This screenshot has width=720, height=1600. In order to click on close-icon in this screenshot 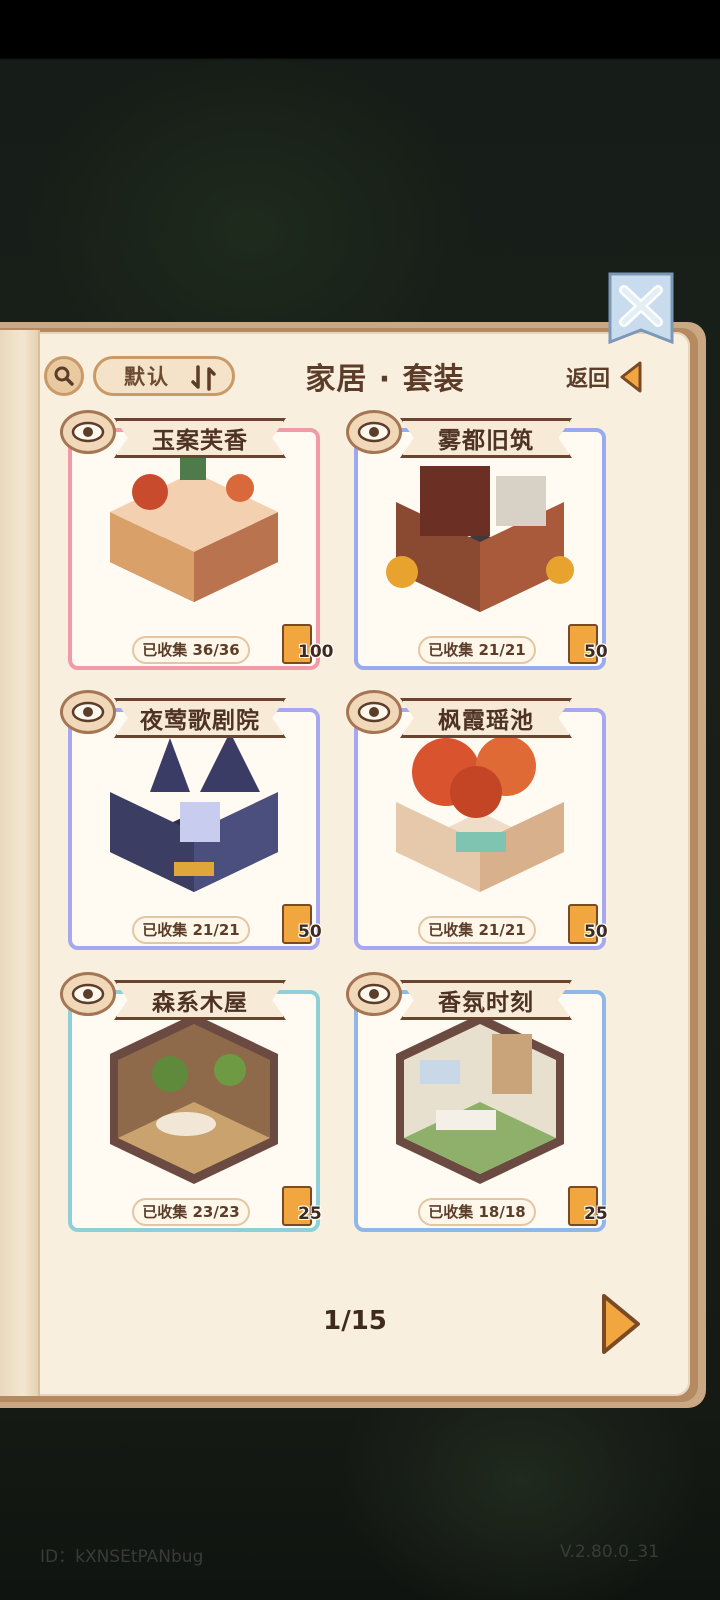, I will do `click(641, 308)`.